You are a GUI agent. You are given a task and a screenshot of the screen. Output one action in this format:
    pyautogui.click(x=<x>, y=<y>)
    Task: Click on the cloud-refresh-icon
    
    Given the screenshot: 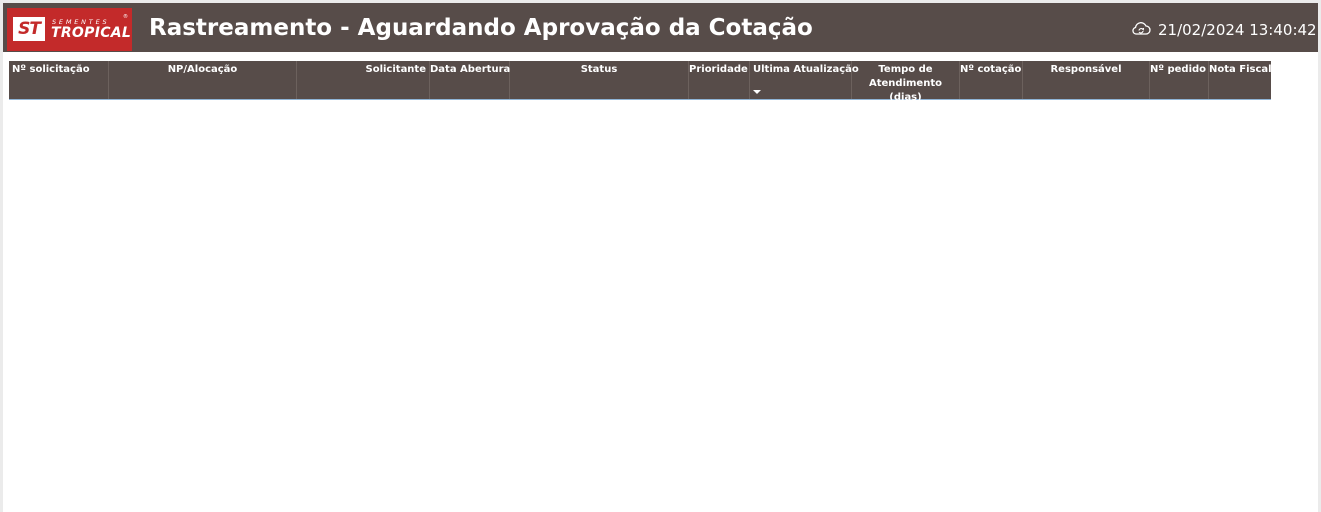 What is the action you would take?
    pyautogui.click(x=1141, y=29)
    